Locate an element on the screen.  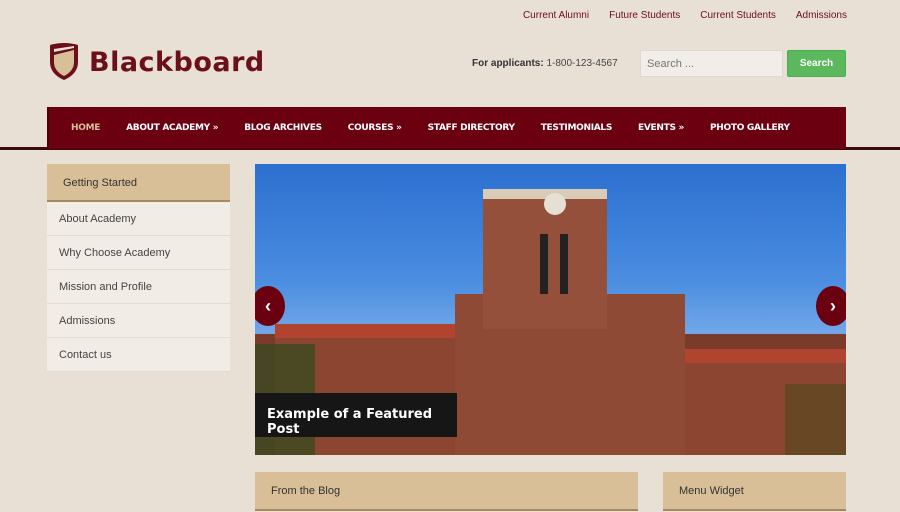
slide-caption: Example of a Featured Post is located at coordinates (356, 415).